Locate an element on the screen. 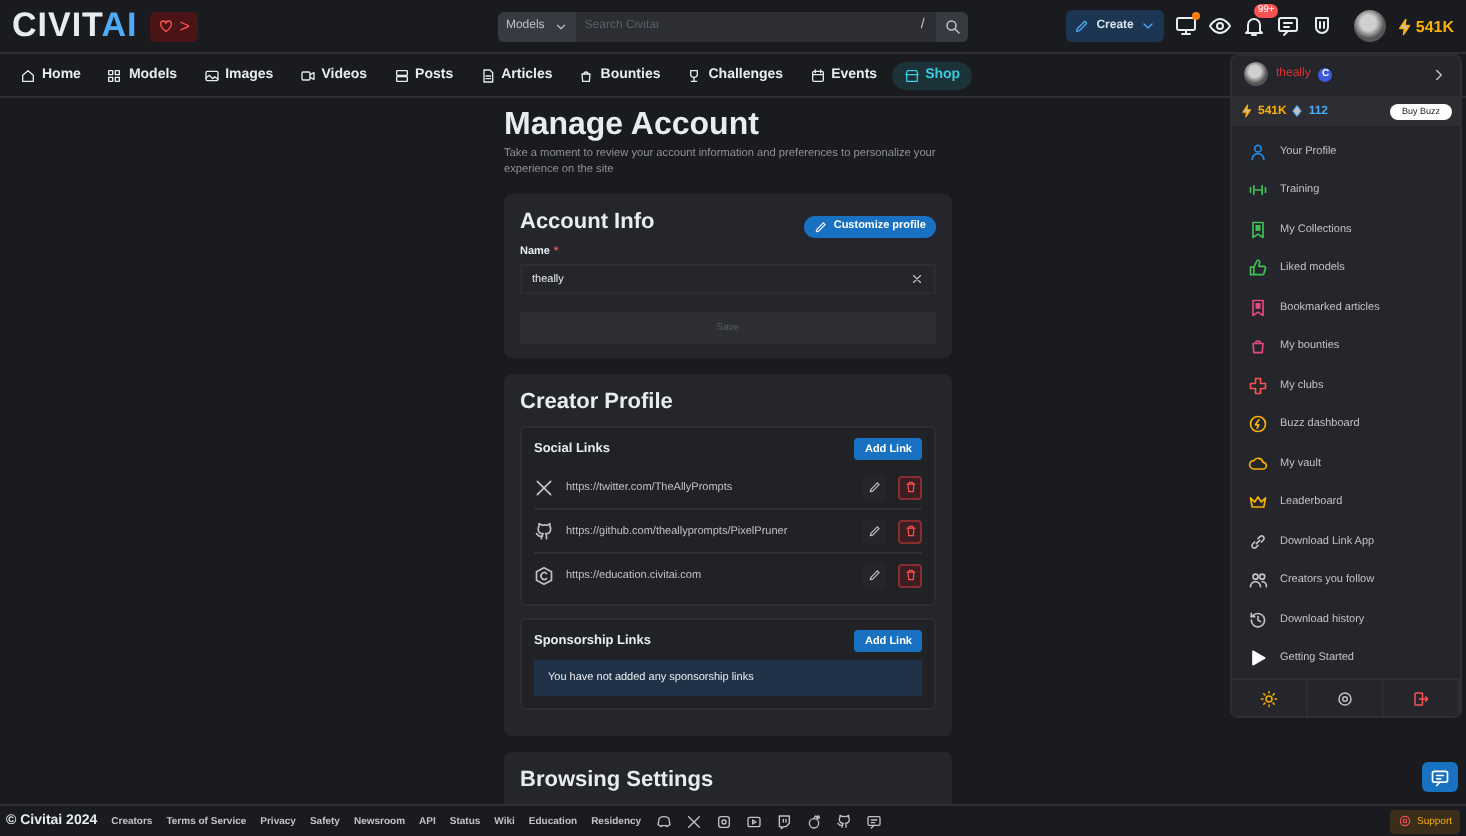  chat-button is located at coordinates (1440, 777).